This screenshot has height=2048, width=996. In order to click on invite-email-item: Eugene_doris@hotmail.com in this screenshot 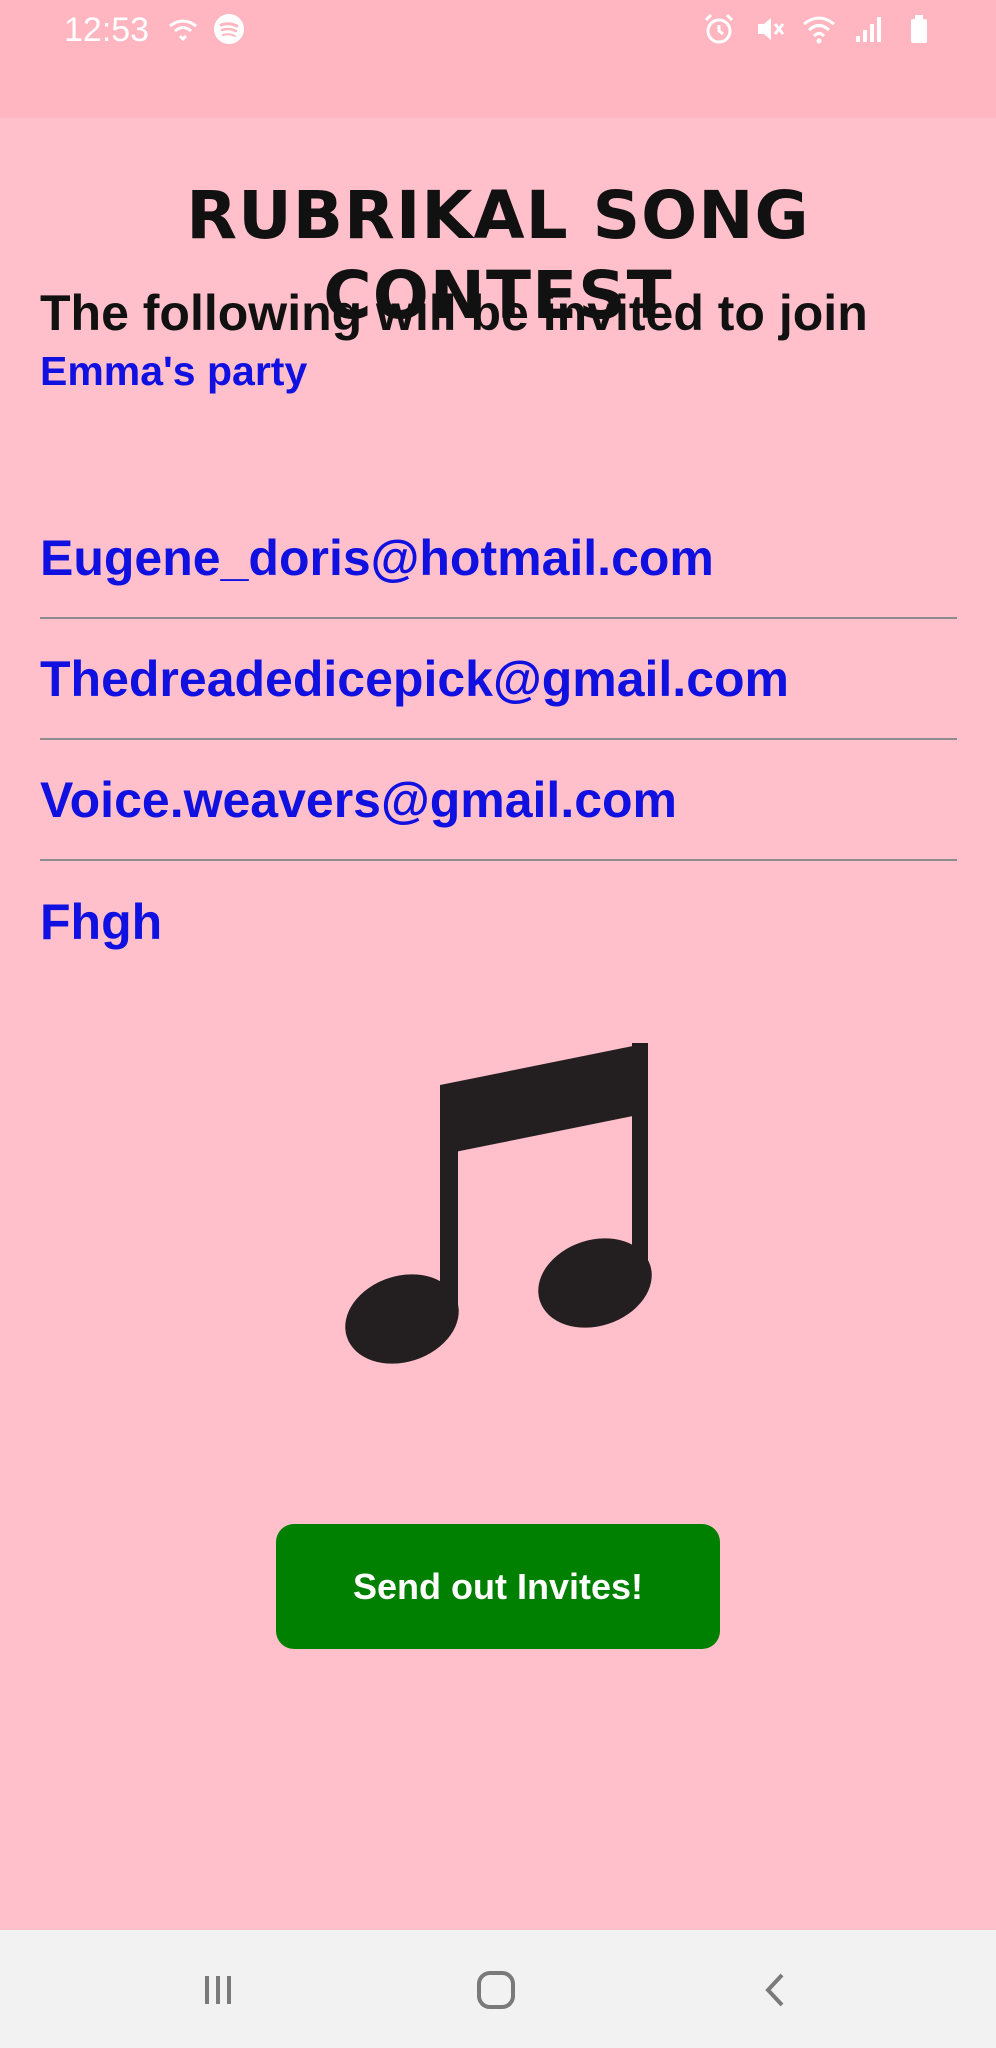, I will do `click(498, 558)`.